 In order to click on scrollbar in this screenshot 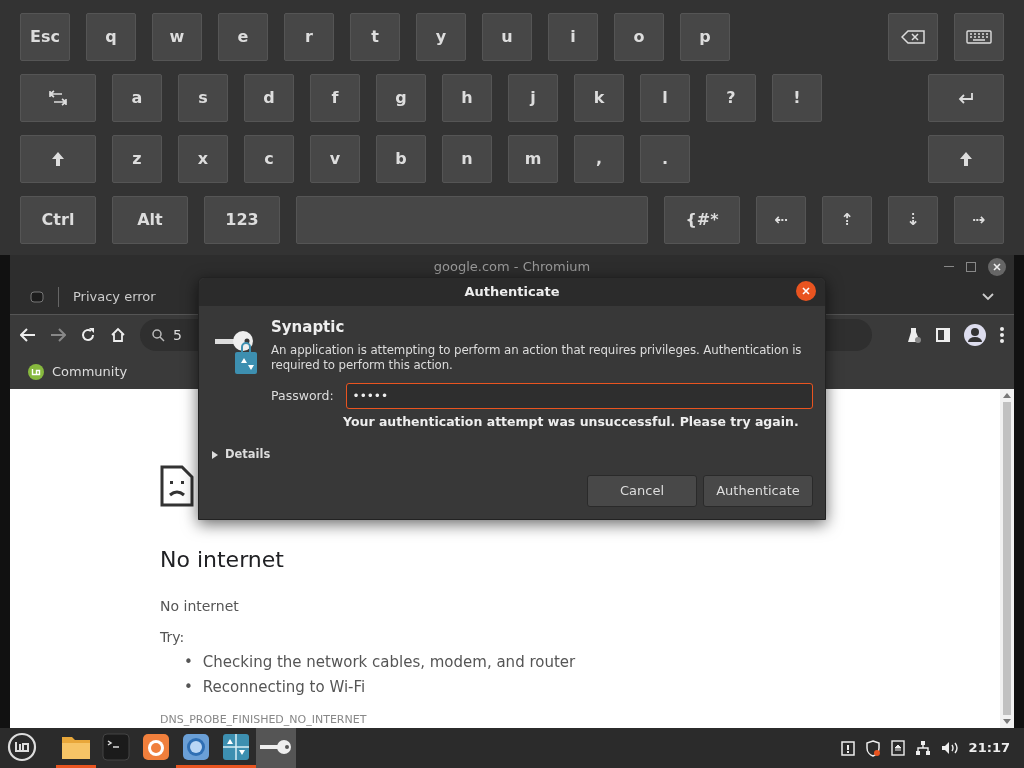, I will do `click(1007, 558)`.